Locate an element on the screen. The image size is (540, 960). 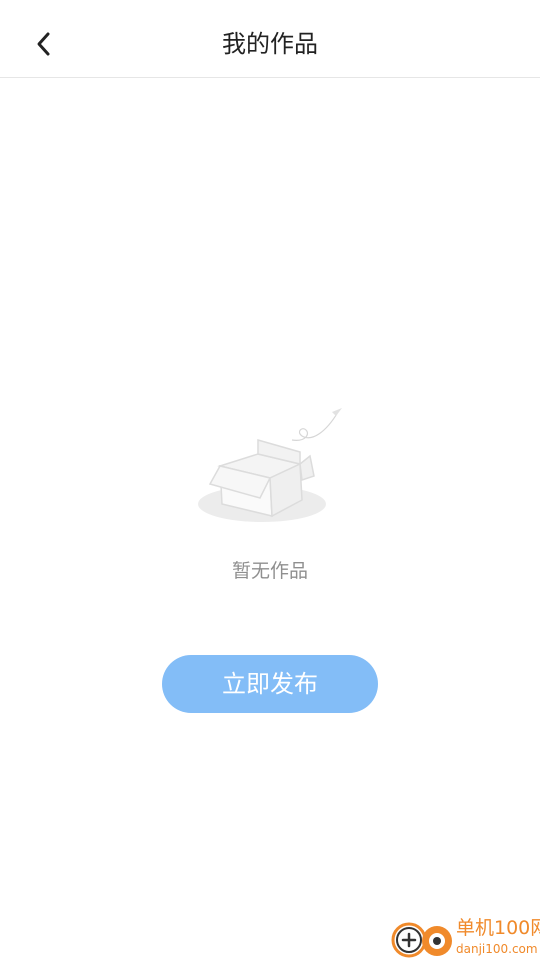
publish-now-button: 立即发布 is located at coordinates (270, 684).